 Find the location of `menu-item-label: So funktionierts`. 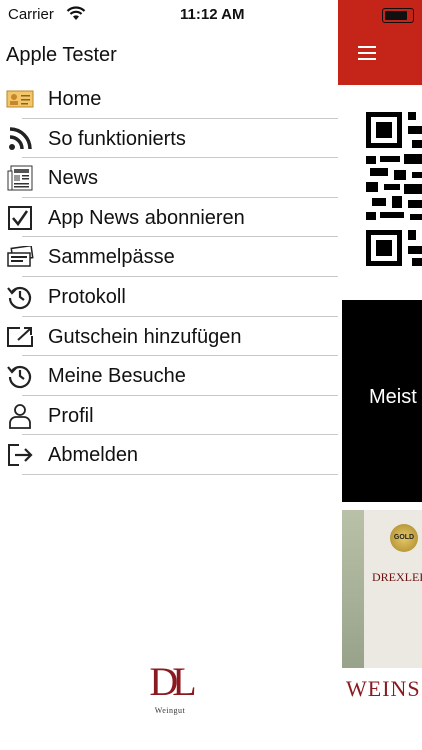

menu-item-label: So funktionierts is located at coordinates (117, 138).